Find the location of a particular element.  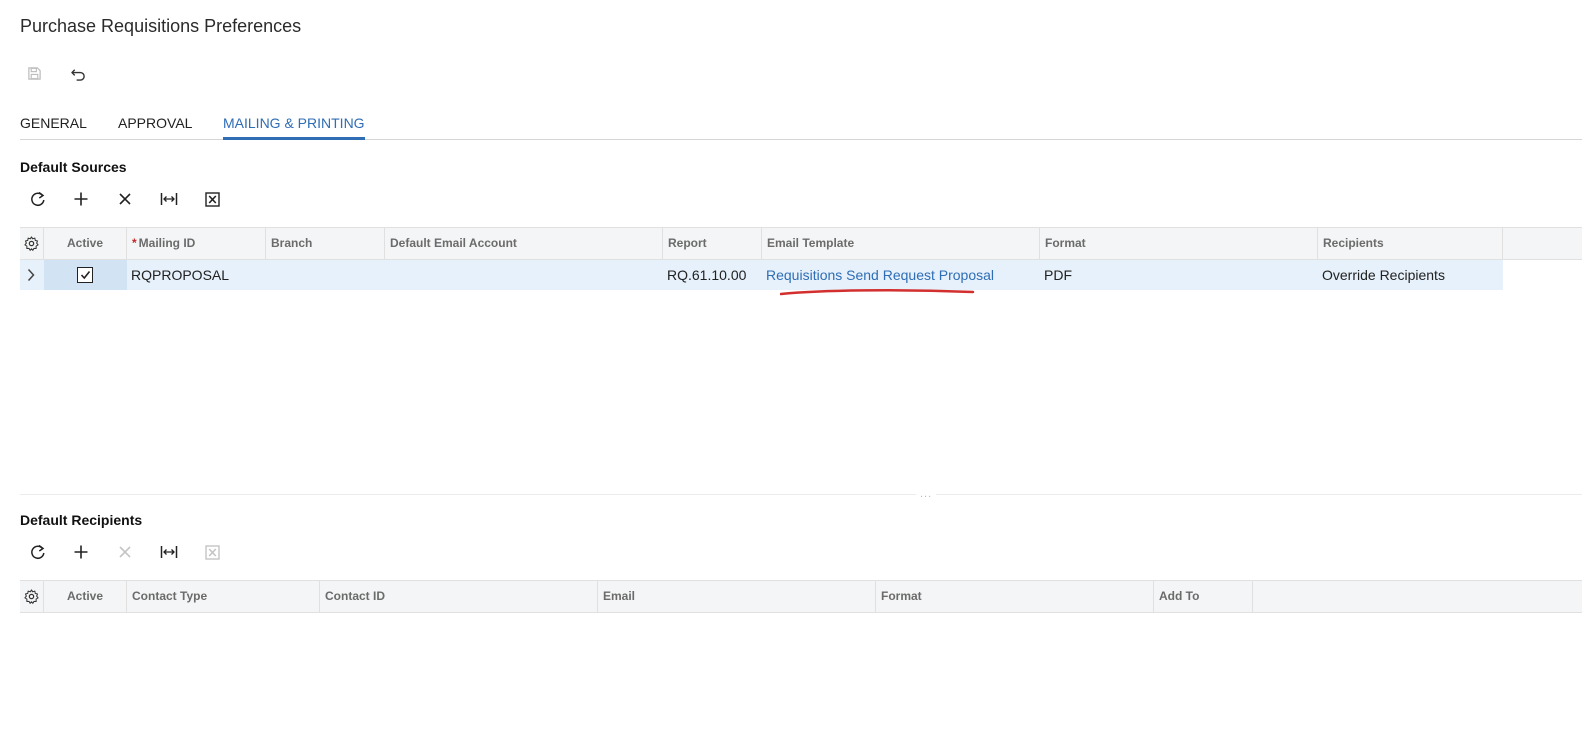

column-header-default-email-account: Default Email Account is located at coordinates (524, 243).